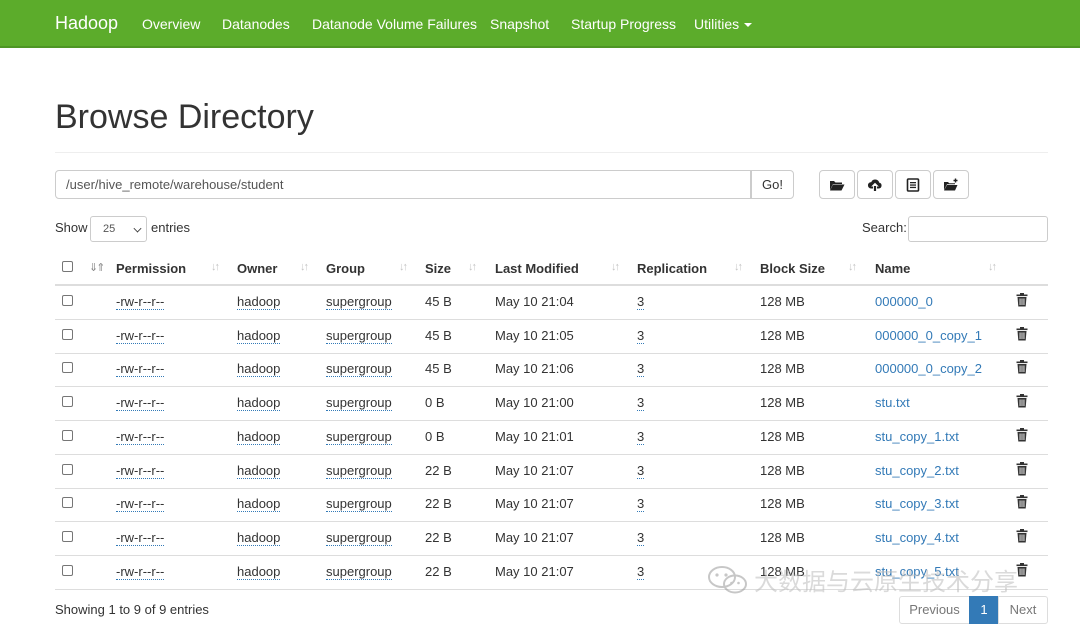  What do you see at coordinates (892, 268) in the screenshot?
I see `col-name: Name` at bounding box center [892, 268].